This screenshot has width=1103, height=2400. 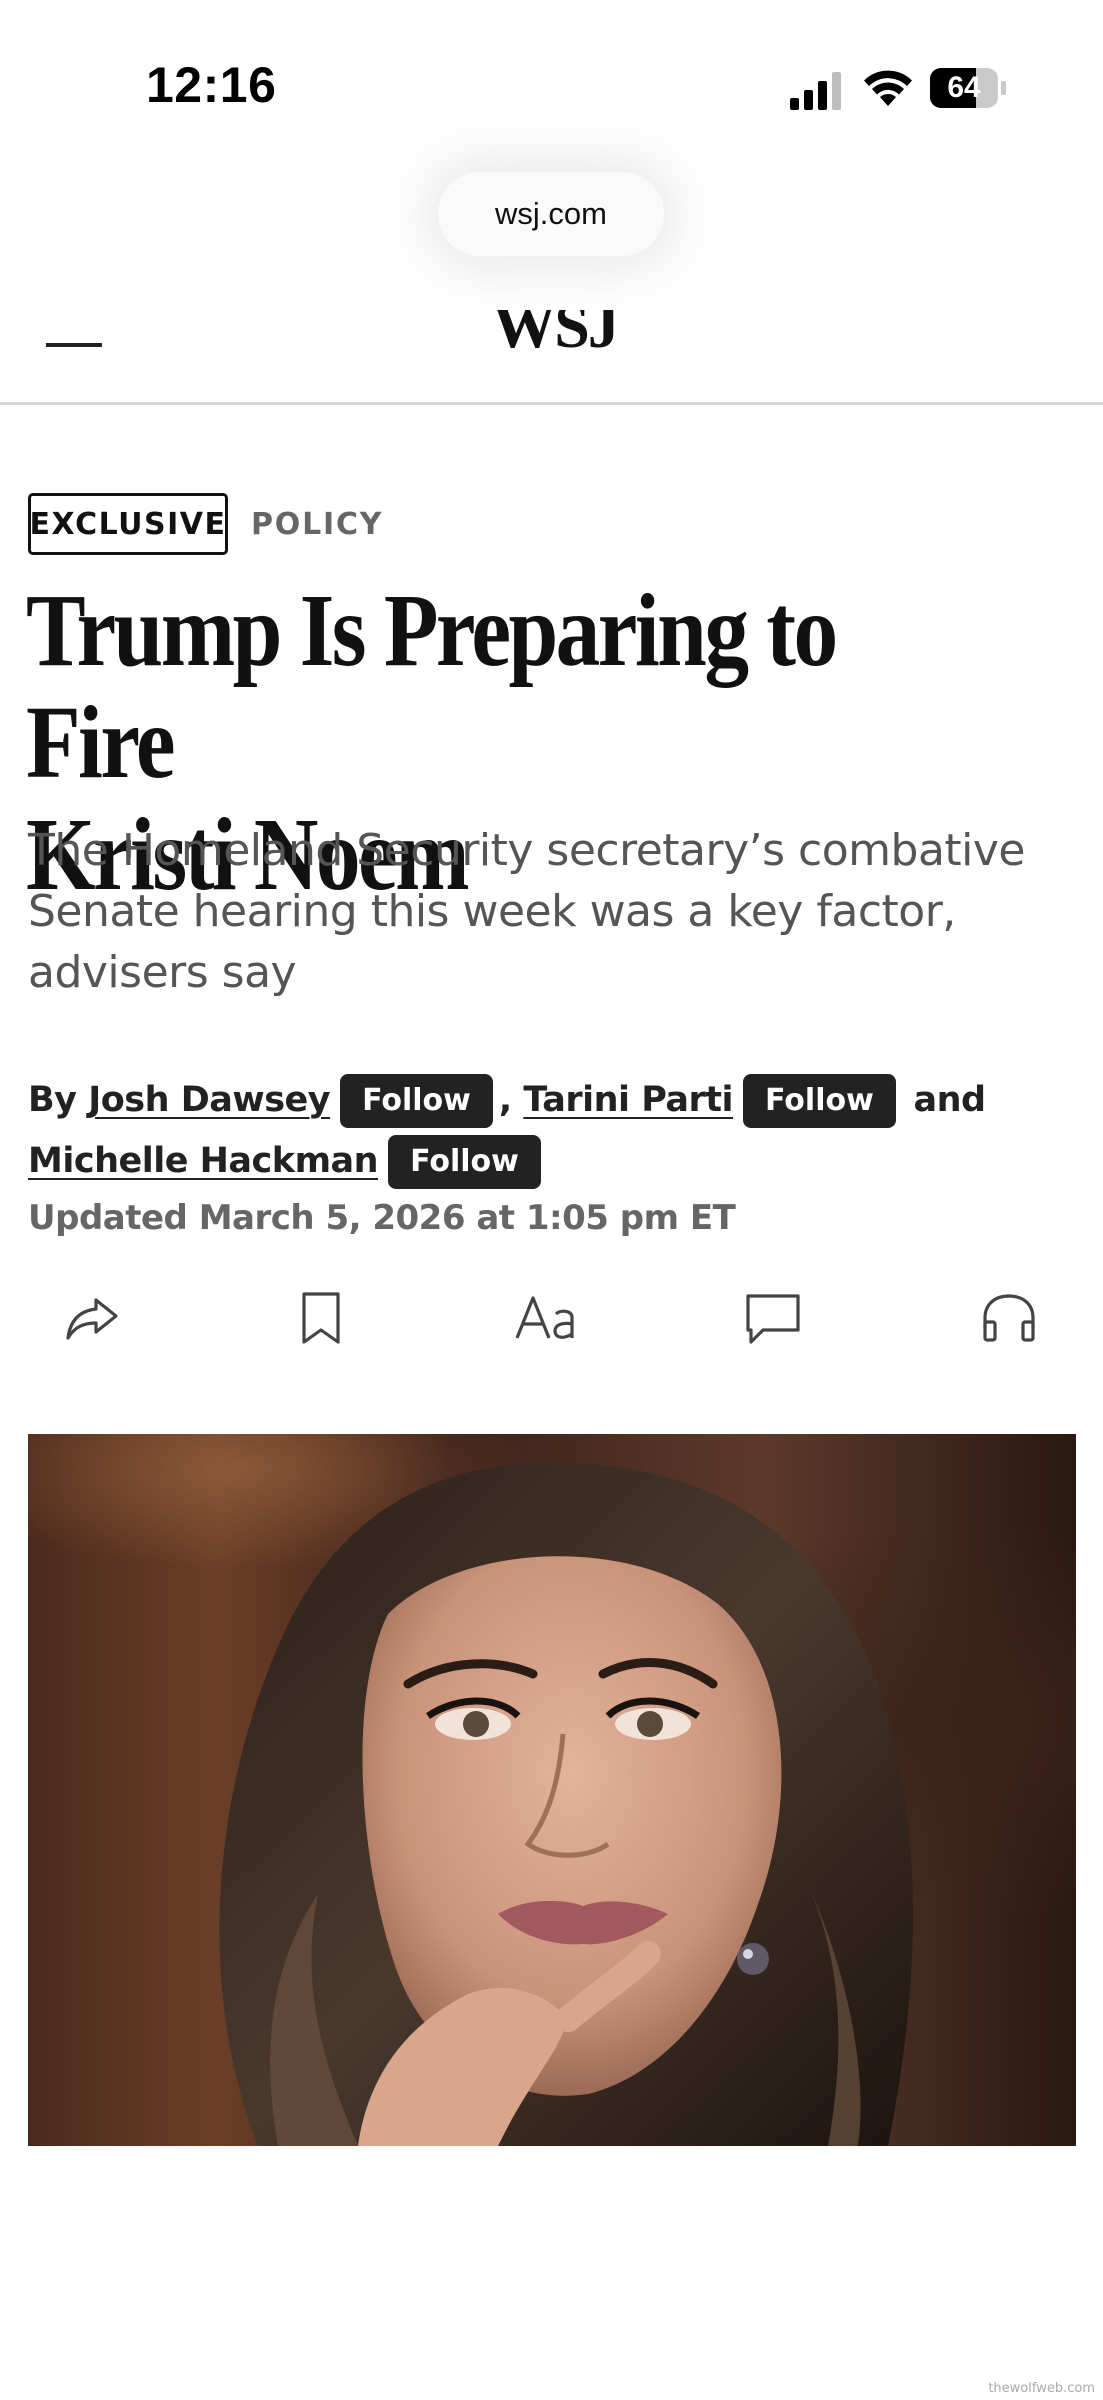 What do you see at coordinates (128, 524) in the screenshot?
I see `exclusive-badge: EXCLUSIVE` at bounding box center [128, 524].